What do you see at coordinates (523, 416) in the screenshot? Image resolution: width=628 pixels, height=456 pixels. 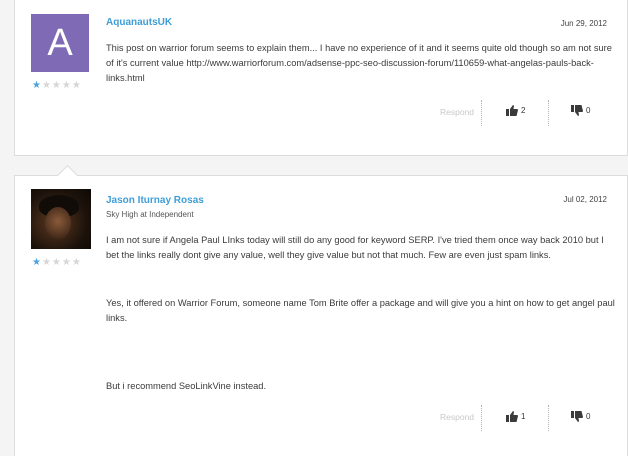 I see `upvote-count: 1` at bounding box center [523, 416].